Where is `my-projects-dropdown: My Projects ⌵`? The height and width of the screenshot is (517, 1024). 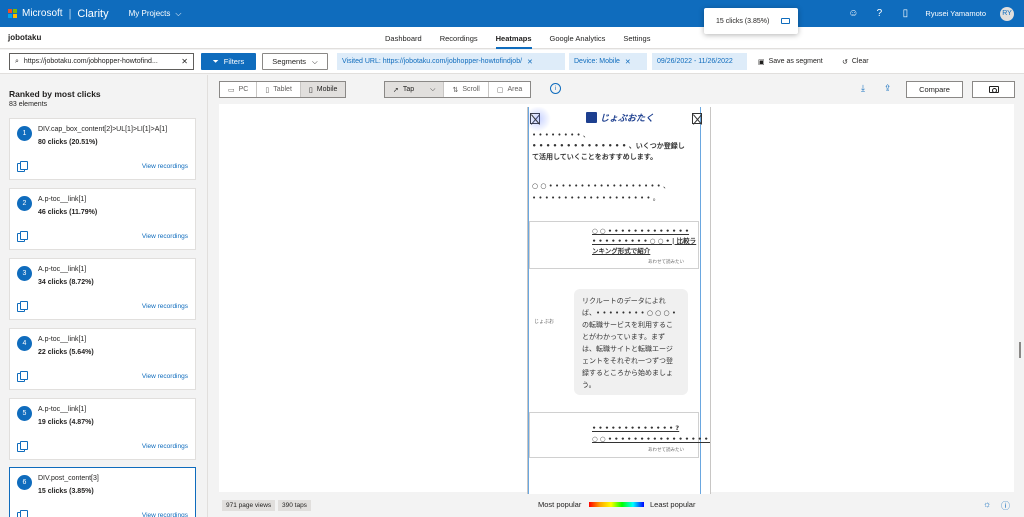 my-projects-dropdown: My Projects ⌵ is located at coordinates (155, 14).